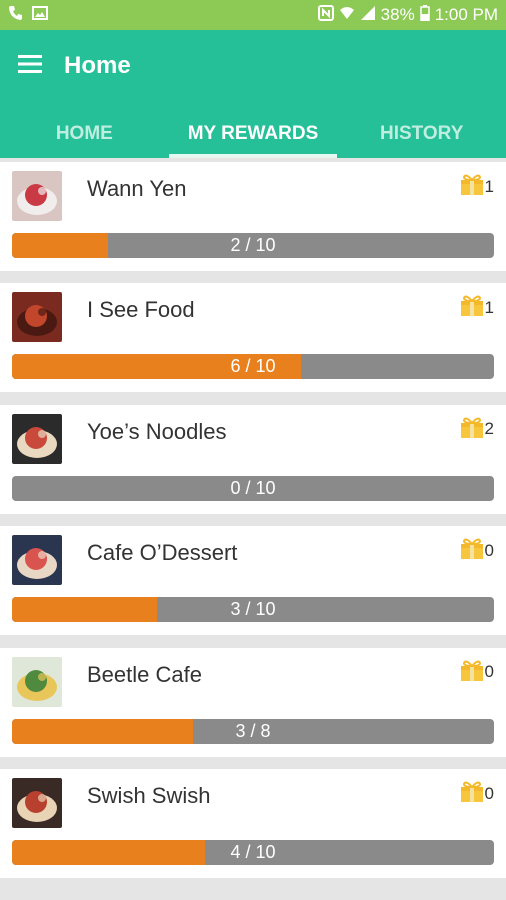 The width and height of the screenshot is (506, 900). Describe the element at coordinates (325, 15) in the screenshot. I see `nfc-icon` at that location.